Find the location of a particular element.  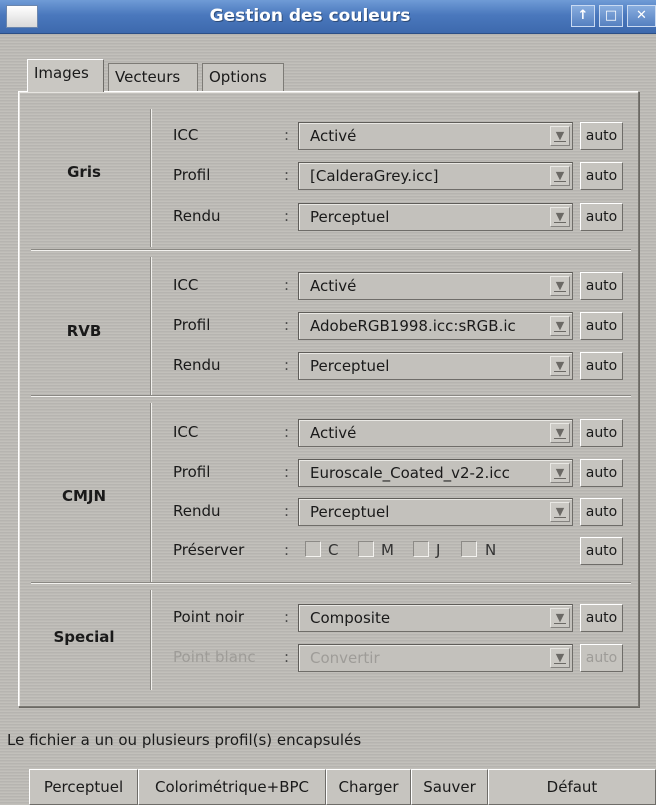

row-label: Point noir is located at coordinates (209, 617).